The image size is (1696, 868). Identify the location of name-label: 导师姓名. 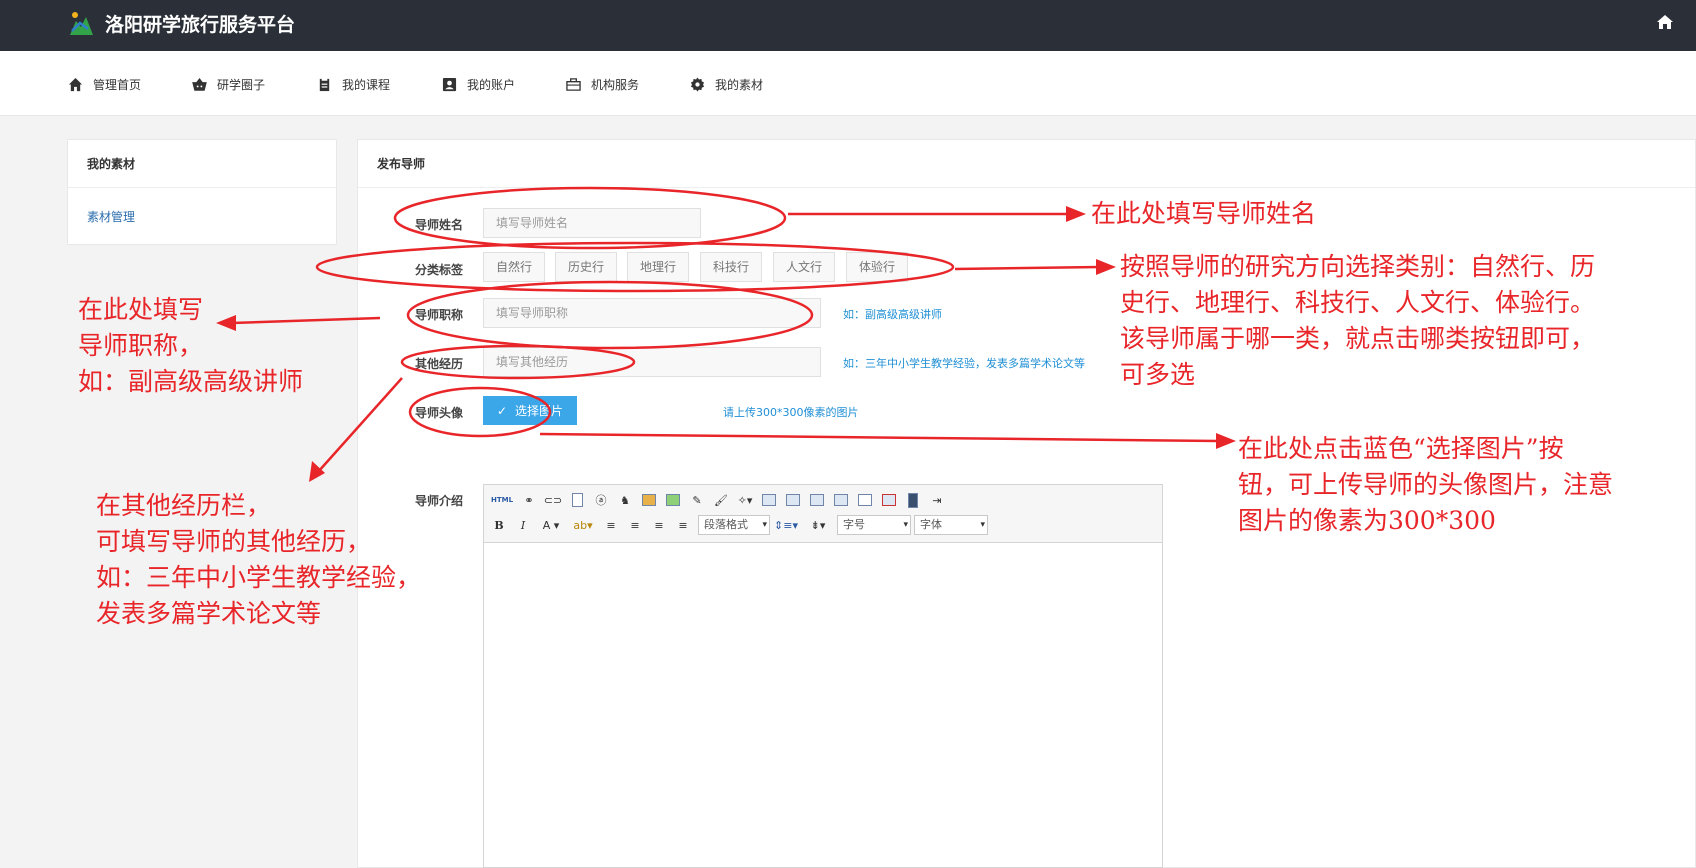
(439, 225).